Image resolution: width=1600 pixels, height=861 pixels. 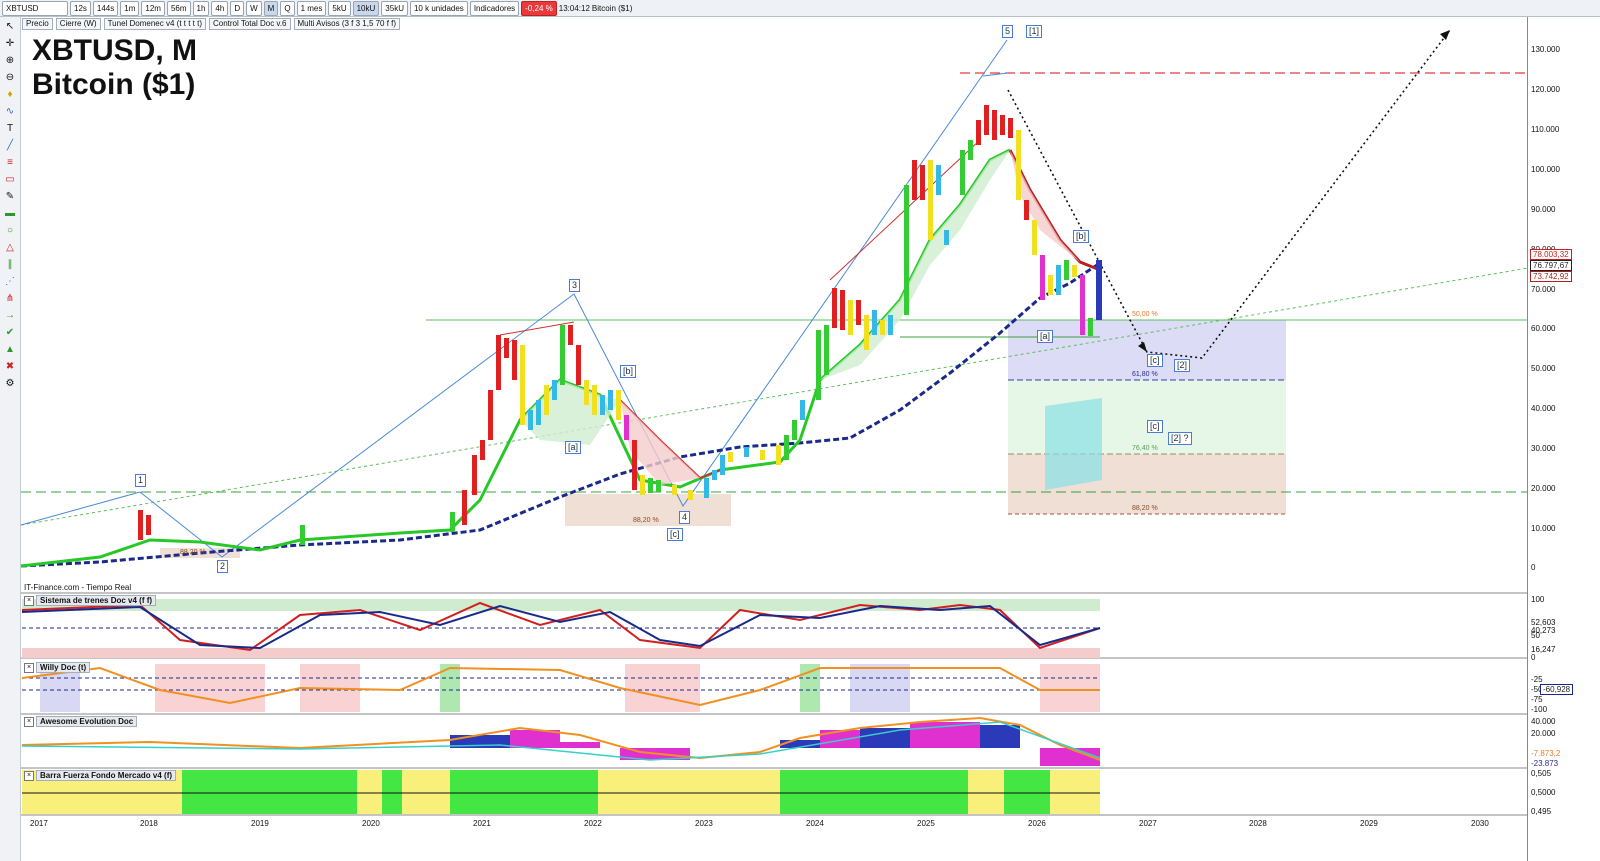 What do you see at coordinates (1538, 599) in the screenshot?
I see `panel-tick: 100` at bounding box center [1538, 599].